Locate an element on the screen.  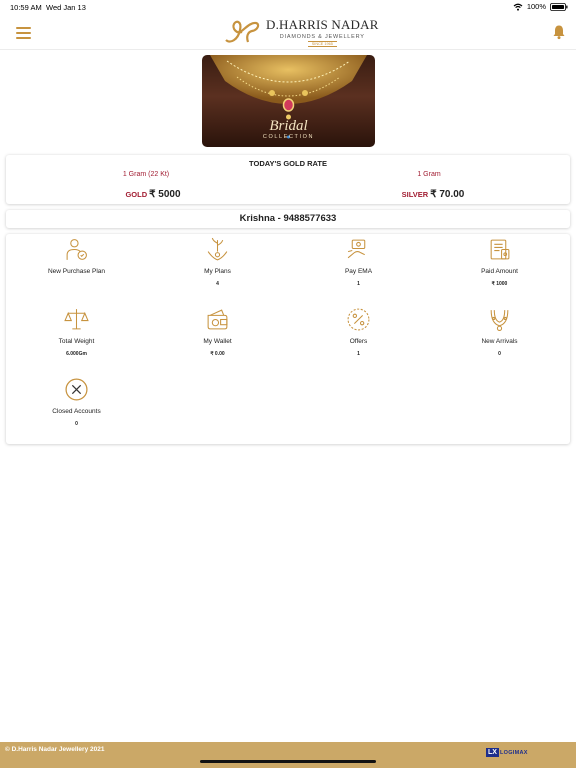
pay-ema-icon is located at coordinates (358, 249).